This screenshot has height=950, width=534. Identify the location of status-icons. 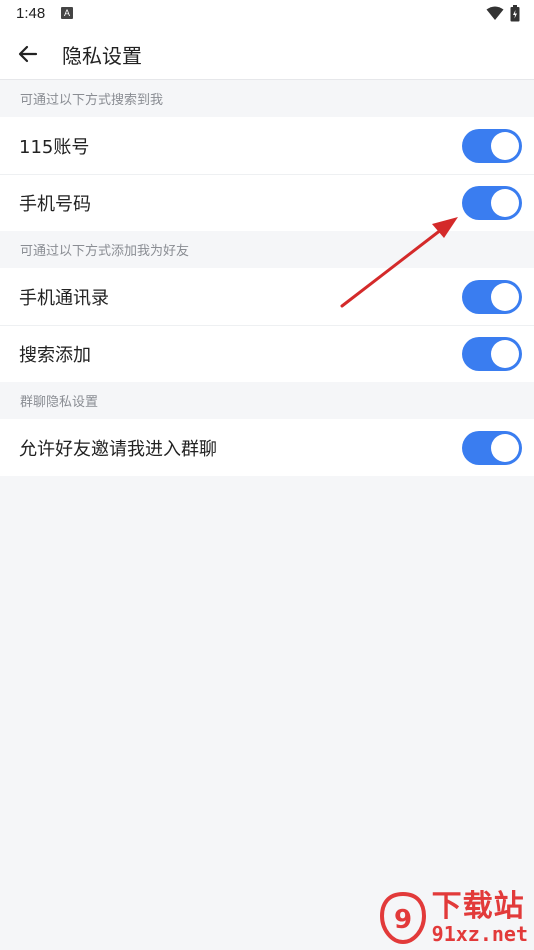
(503, 16).